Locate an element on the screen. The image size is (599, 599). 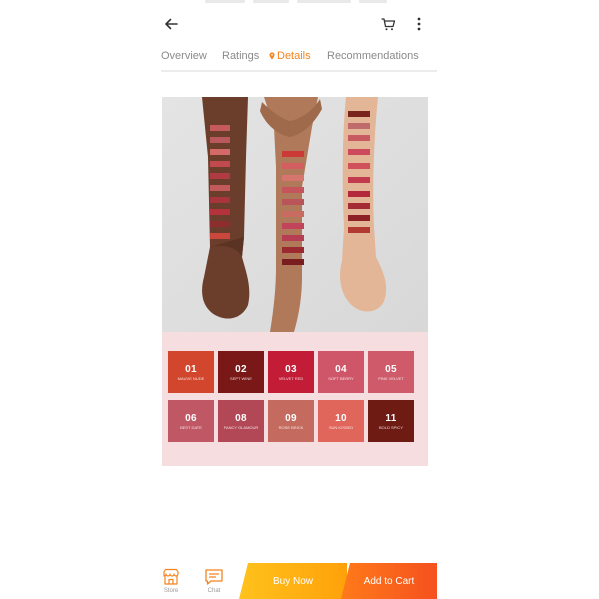
shade-name: Best Date is located at coordinates (191, 427).